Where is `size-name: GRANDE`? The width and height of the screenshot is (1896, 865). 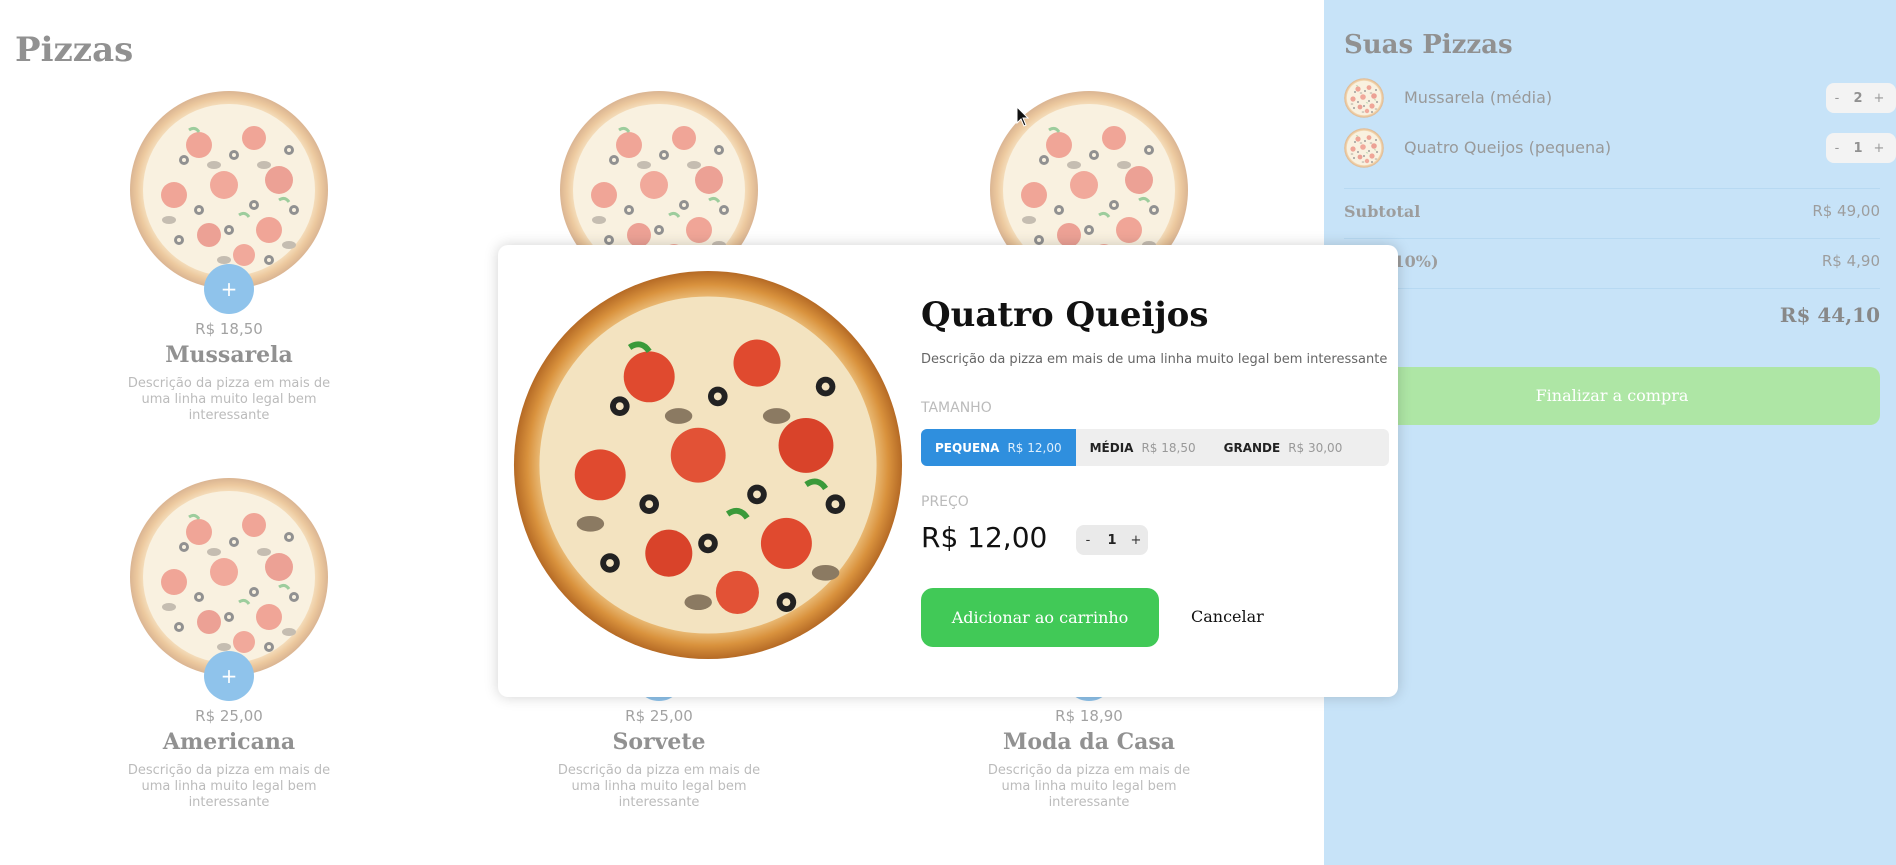
size-name: GRANDE is located at coordinates (1252, 447).